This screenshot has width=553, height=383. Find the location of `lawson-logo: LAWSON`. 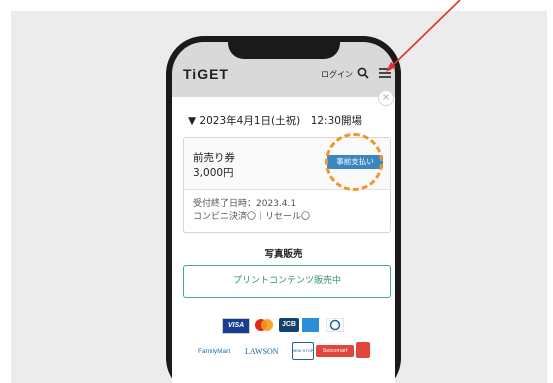

lawson-logo: LAWSON is located at coordinates (266, 351).